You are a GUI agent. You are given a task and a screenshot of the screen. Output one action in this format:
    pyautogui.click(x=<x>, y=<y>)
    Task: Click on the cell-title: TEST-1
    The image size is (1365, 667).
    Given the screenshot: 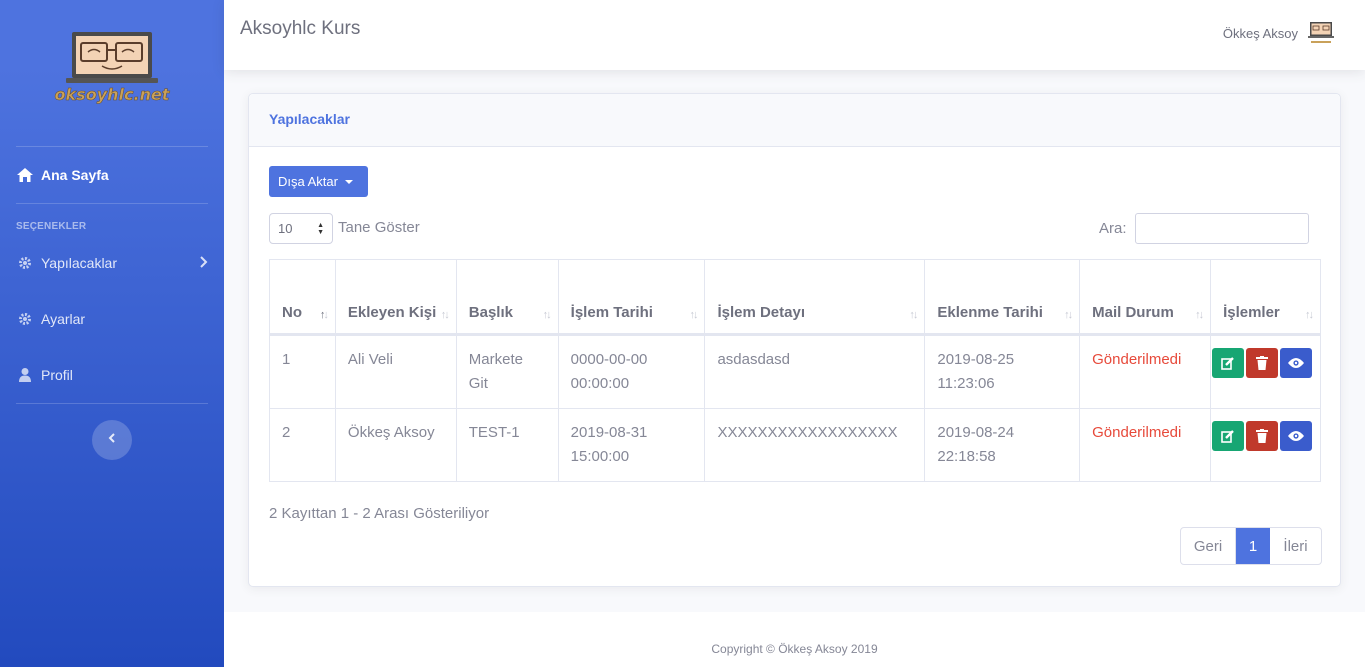 What is the action you would take?
    pyautogui.click(x=507, y=445)
    